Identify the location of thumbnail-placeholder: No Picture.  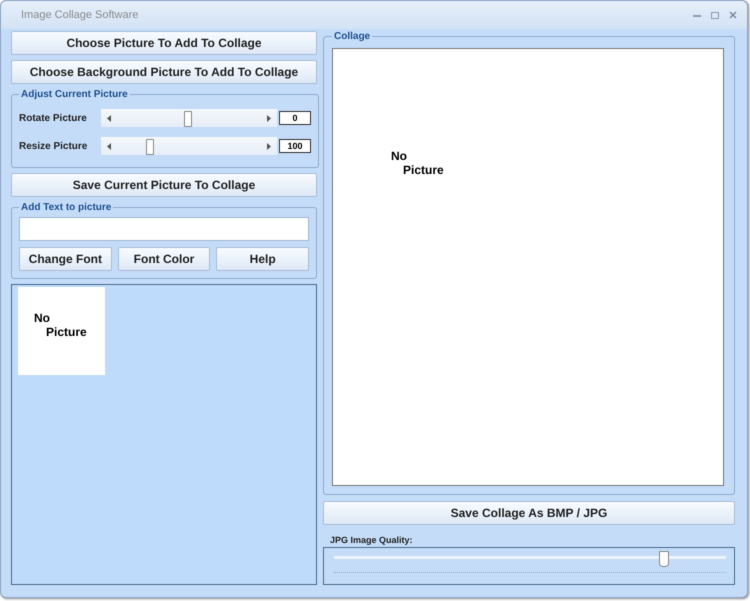
(61, 331).